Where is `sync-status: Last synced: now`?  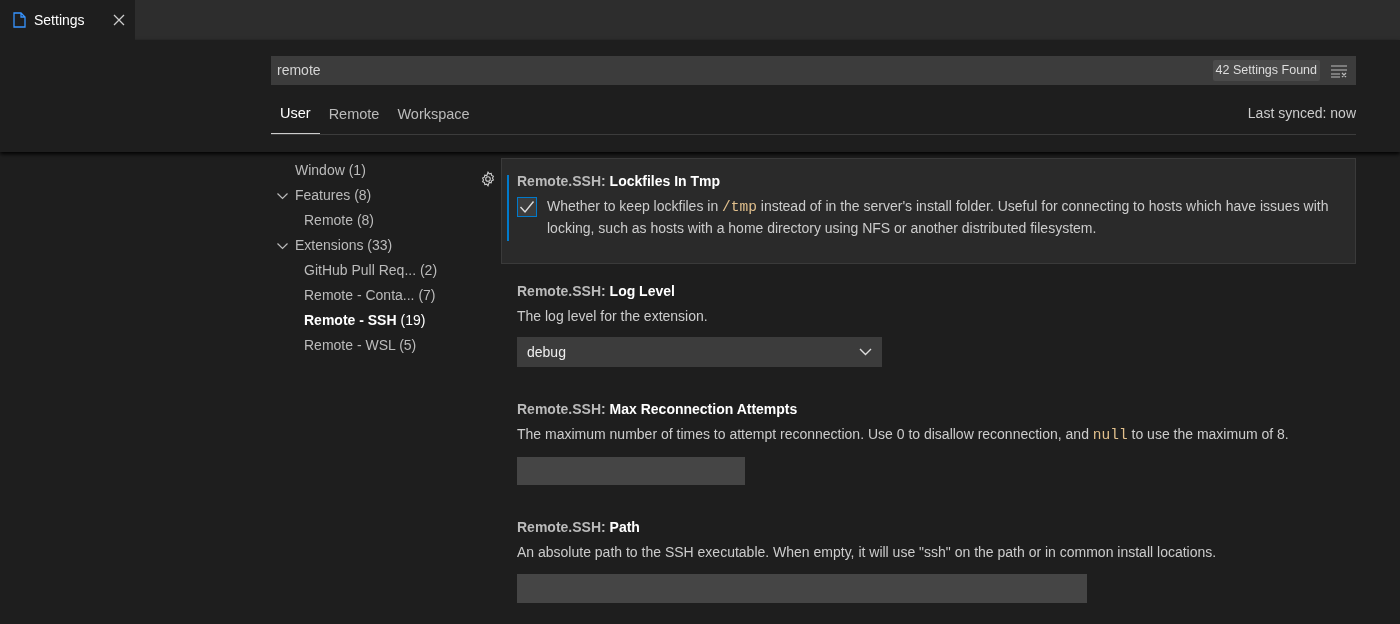
sync-status: Last synced: now is located at coordinates (1301, 113).